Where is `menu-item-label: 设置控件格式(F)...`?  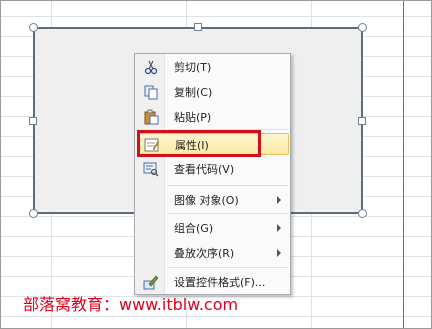
menu-item-label: 设置控件格式(F)... is located at coordinates (220, 282).